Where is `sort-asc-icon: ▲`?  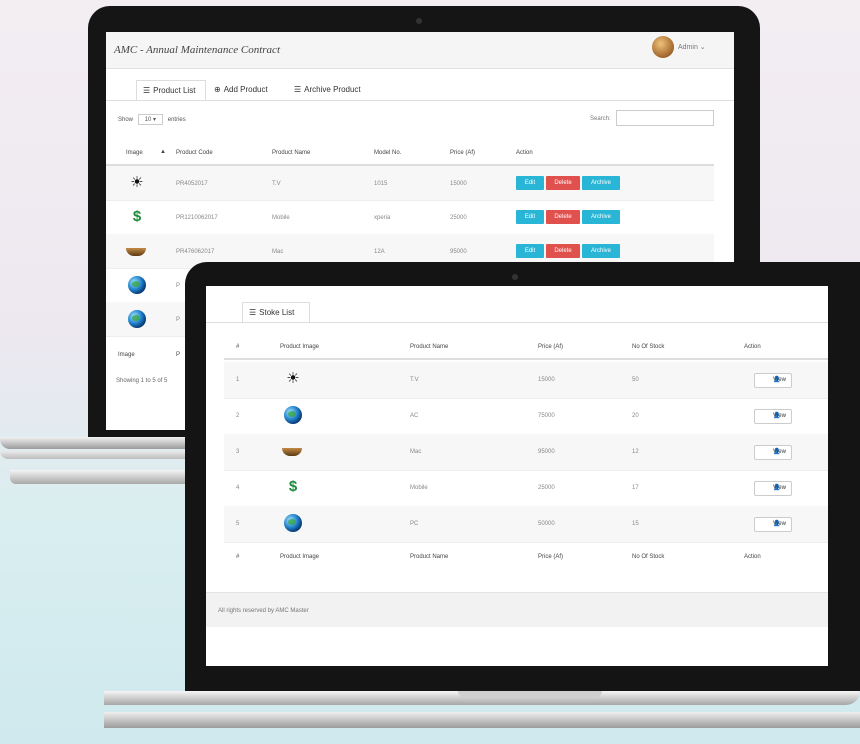
sort-asc-icon: ▲ is located at coordinates (163, 152).